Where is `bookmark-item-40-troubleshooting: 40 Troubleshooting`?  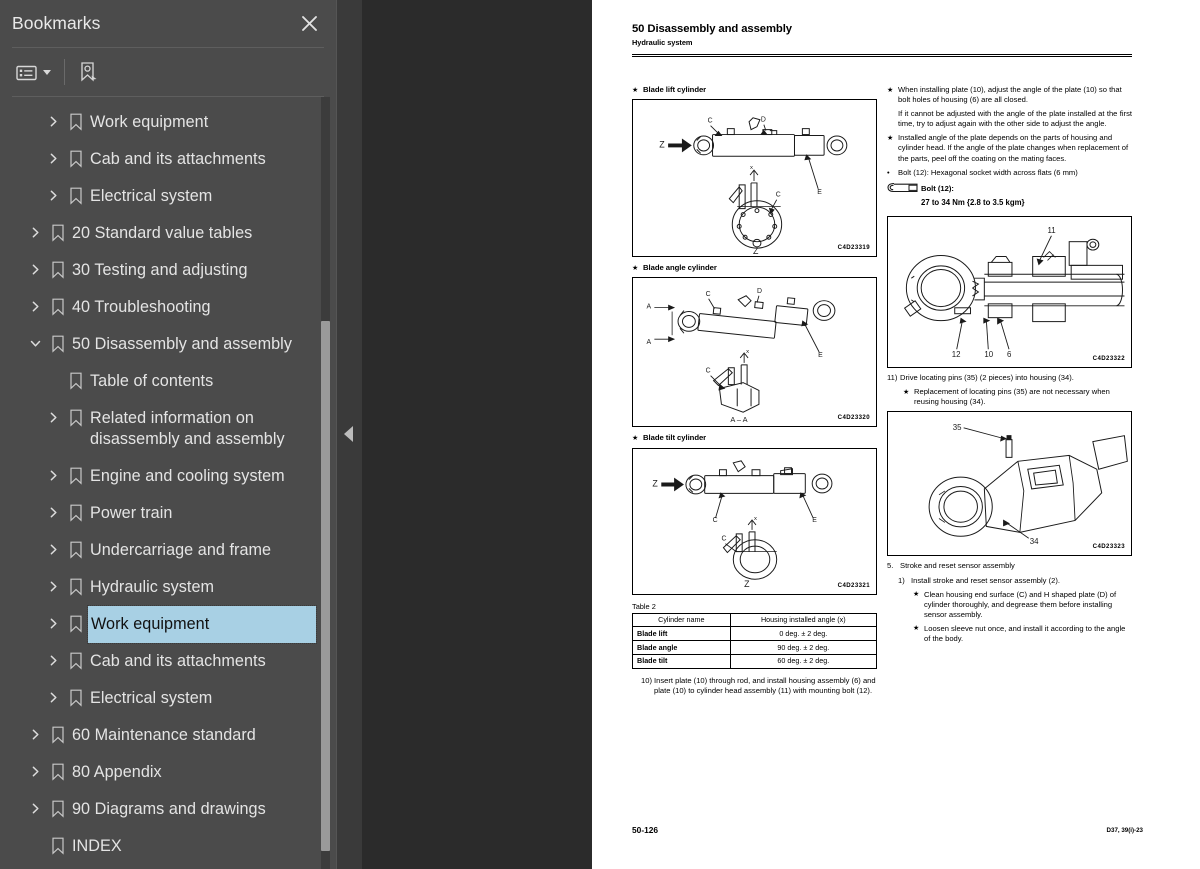
bookmark-item-40-troubleshooting: 40 Troubleshooting is located at coordinates (159, 307).